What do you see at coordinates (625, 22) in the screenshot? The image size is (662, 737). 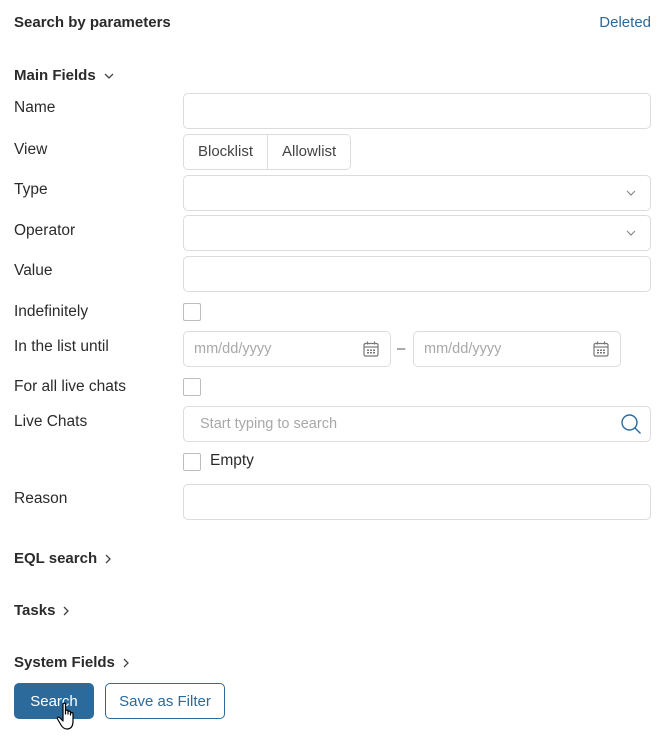 I see `deleted-link: Deleted` at bounding box center [625, 22].